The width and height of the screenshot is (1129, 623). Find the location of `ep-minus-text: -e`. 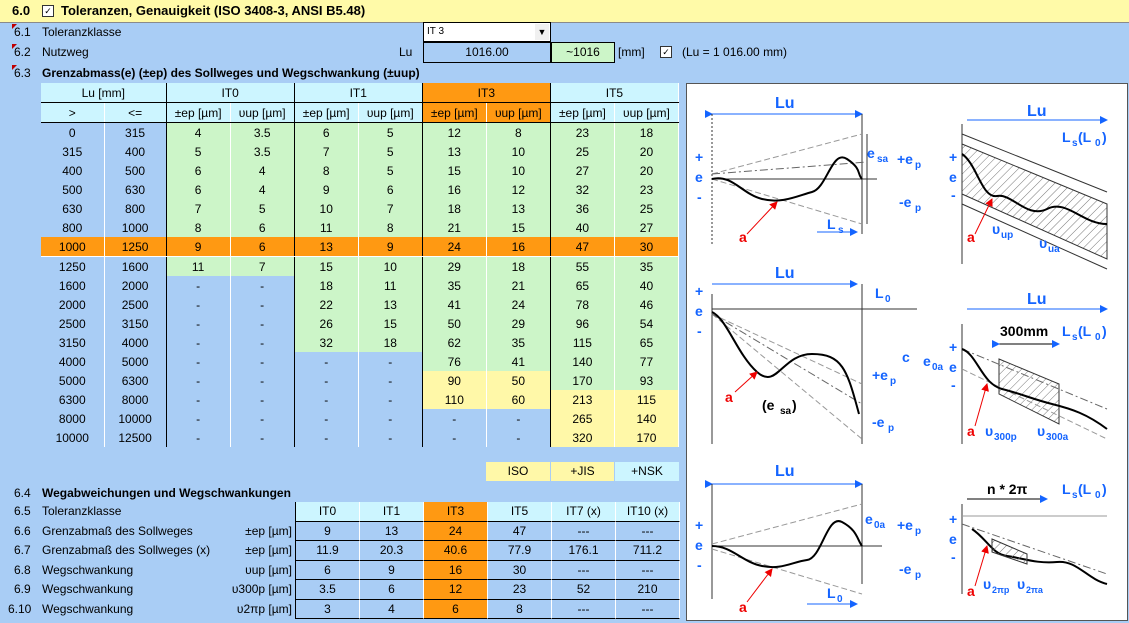

ep-minus-text: -e is located at coordinates (878, 422).